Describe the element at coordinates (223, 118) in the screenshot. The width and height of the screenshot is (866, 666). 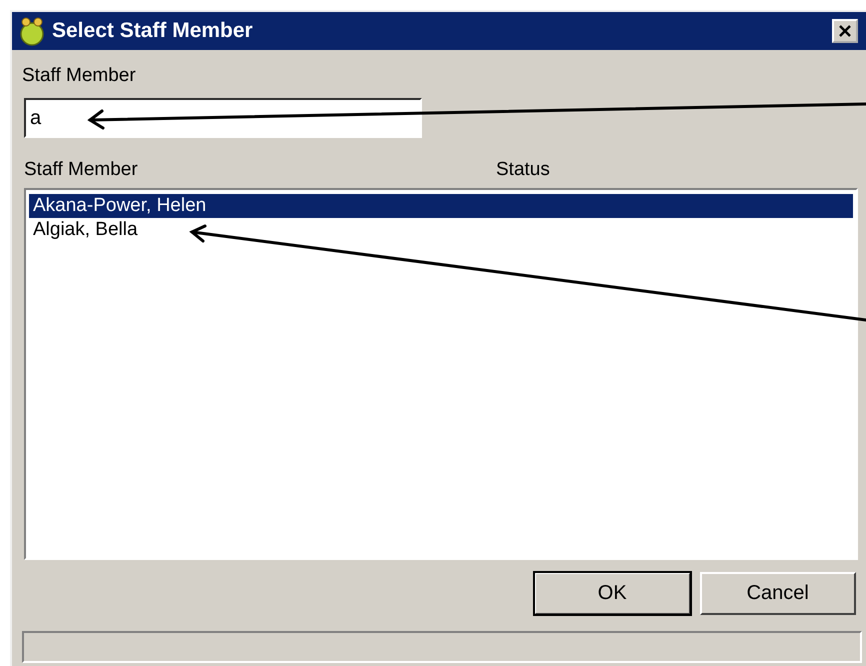
I see `staff-search-field: a` at that location.